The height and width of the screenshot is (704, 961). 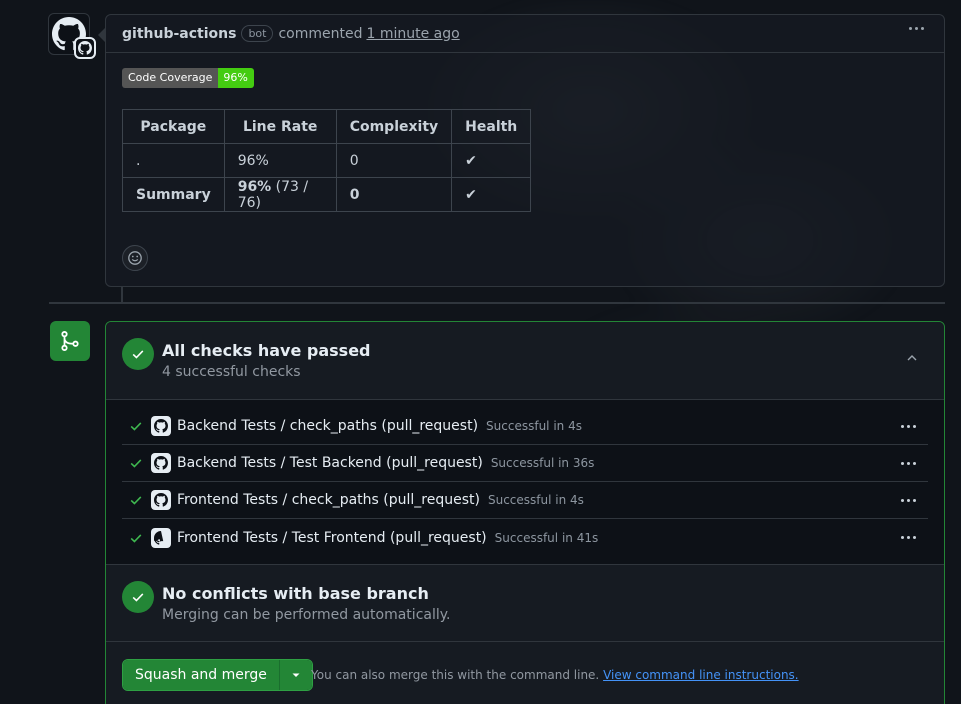 I want to click on timeline-line, so click(x=122, y=295).